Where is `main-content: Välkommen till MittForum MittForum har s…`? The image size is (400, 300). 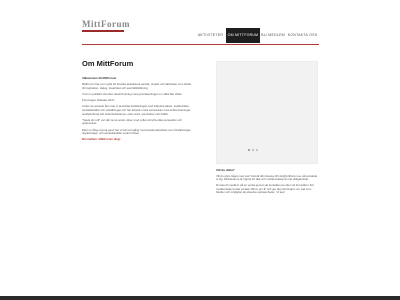
main-content: Välkommen till MittForum MittForum har s… is located at coordinates (138, 110).